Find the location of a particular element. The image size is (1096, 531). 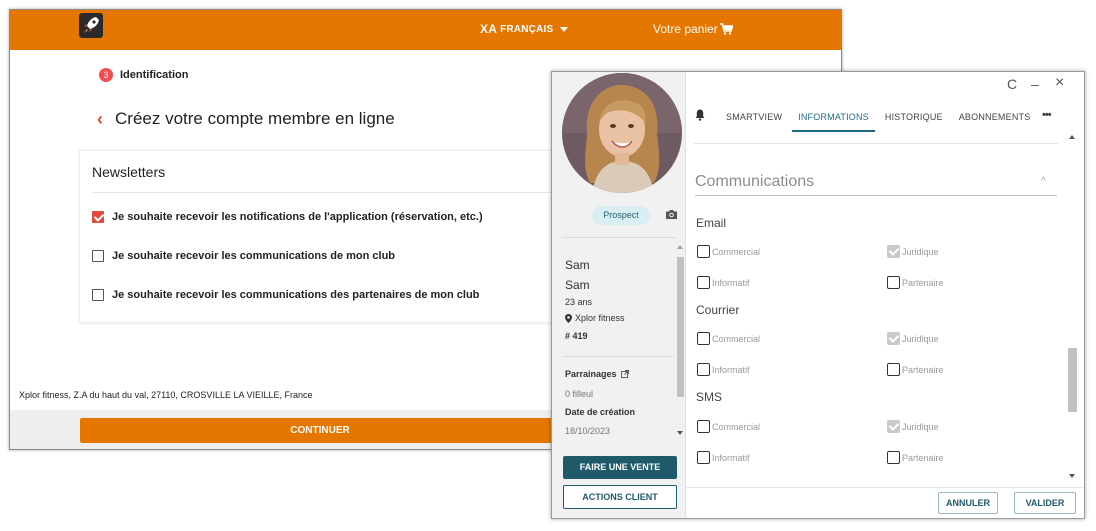

section-underline is located at coordinates (876, 195).